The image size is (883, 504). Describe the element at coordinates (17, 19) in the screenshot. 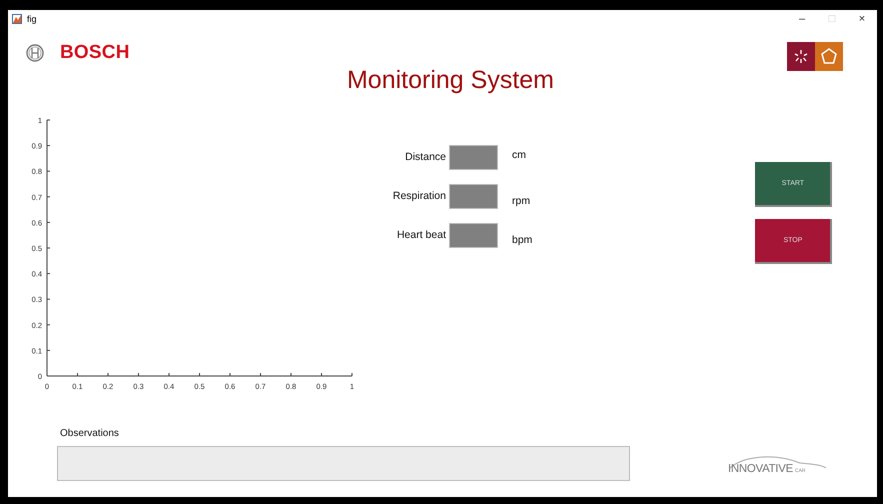

I see `figure-icon` at that location.